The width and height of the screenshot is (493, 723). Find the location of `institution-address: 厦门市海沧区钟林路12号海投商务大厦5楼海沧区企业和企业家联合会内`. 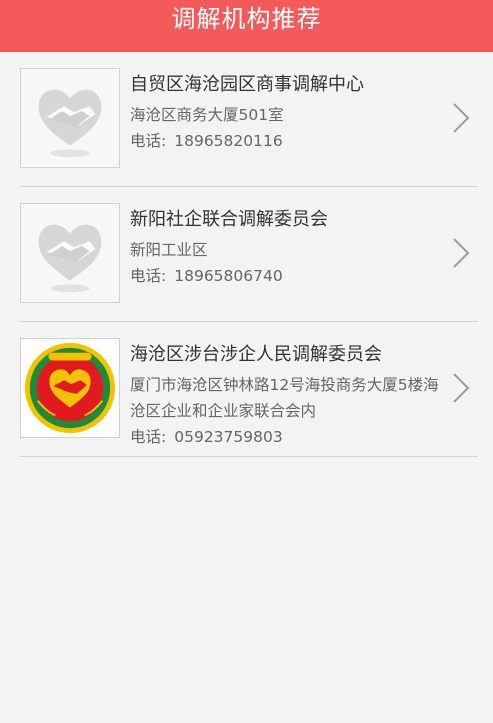

institution-address: 厦门市海沧区钟林路12号海投商务大厦5楼海沧区企业和企业家联合会内 is located at coordinates (284, 398).